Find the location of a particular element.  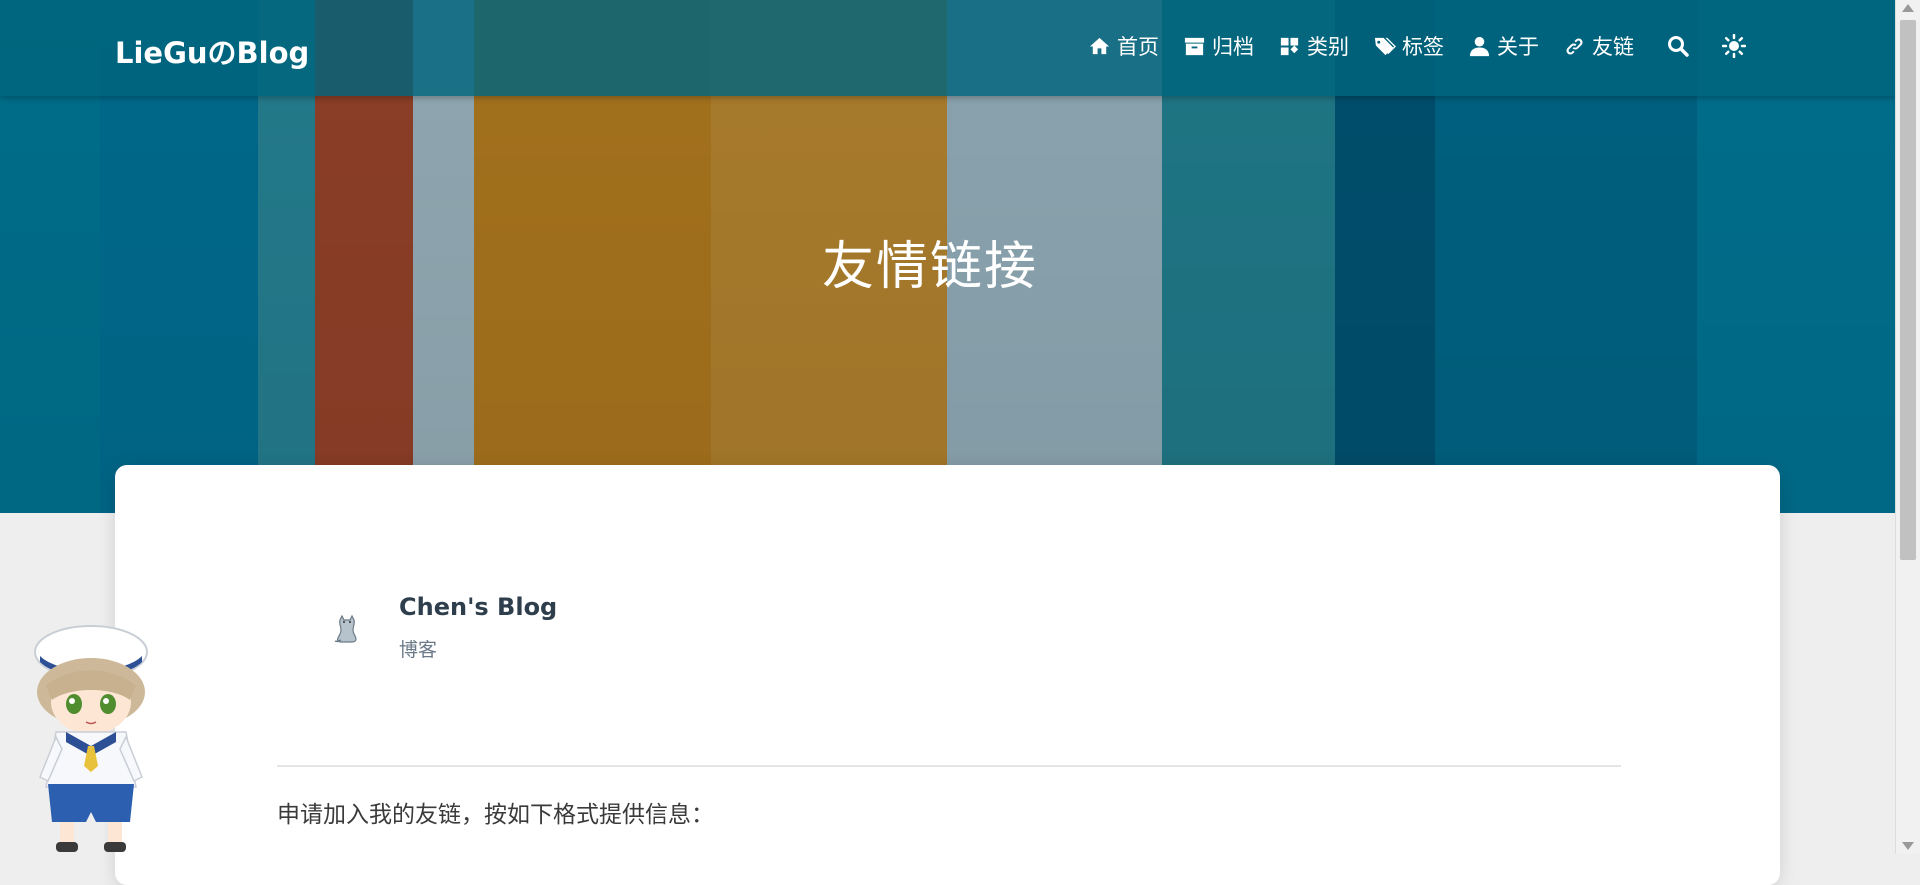

search-button is located at coordinates (1678, 46).